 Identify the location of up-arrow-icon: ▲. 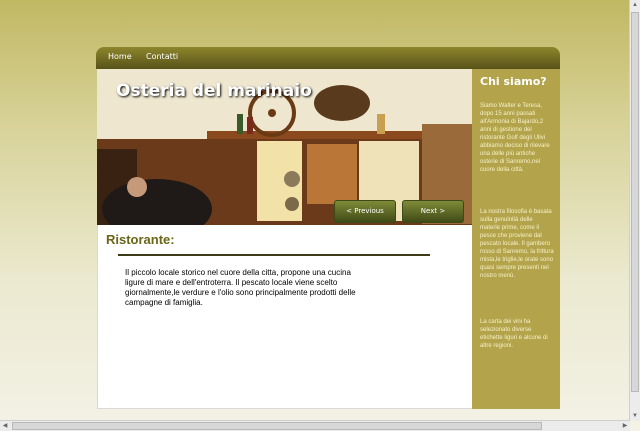
(635, 5).